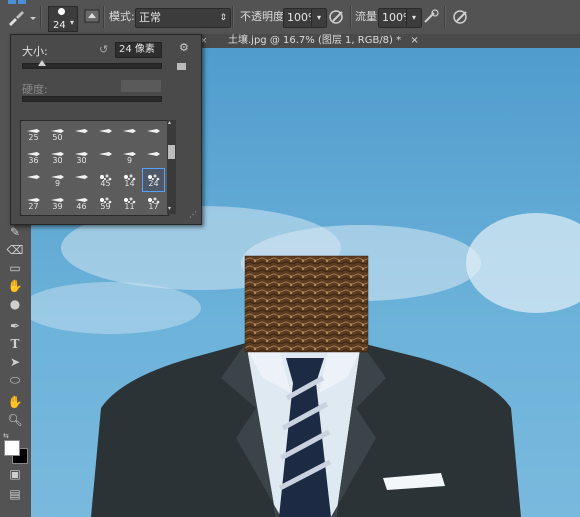 Image resolution: width=580 pixels, height=517 pixels. I want to click on brush-preset: 46, so click(81, 203).